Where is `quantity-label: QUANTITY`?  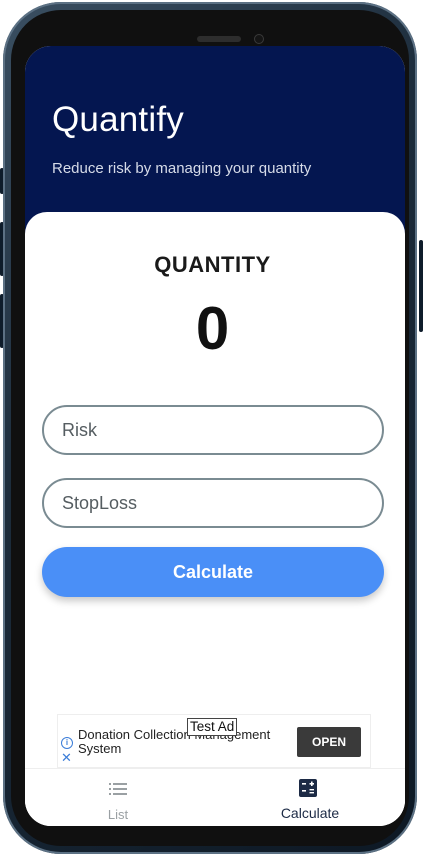 quantity-label: QUANTITY is located at coordinates (212, 264).